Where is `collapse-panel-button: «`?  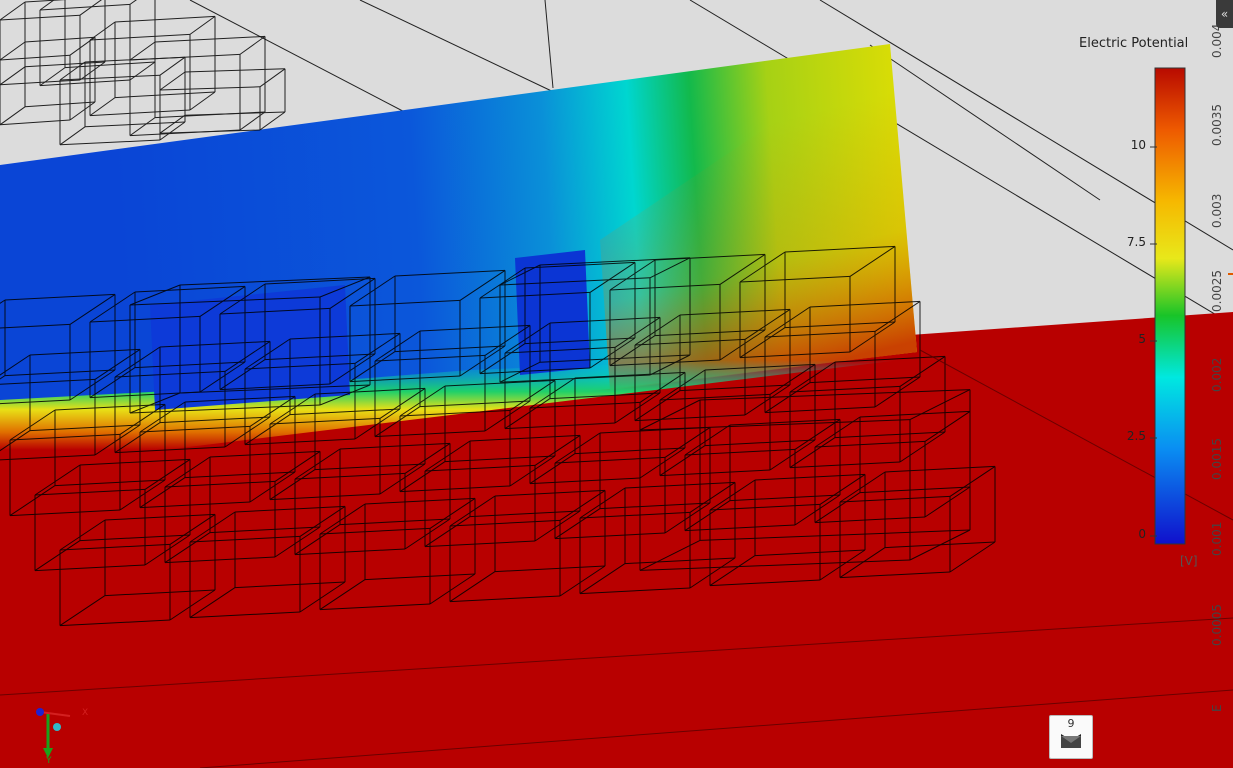
collapse-panel-button: « is located at coordinates (1224, 14).